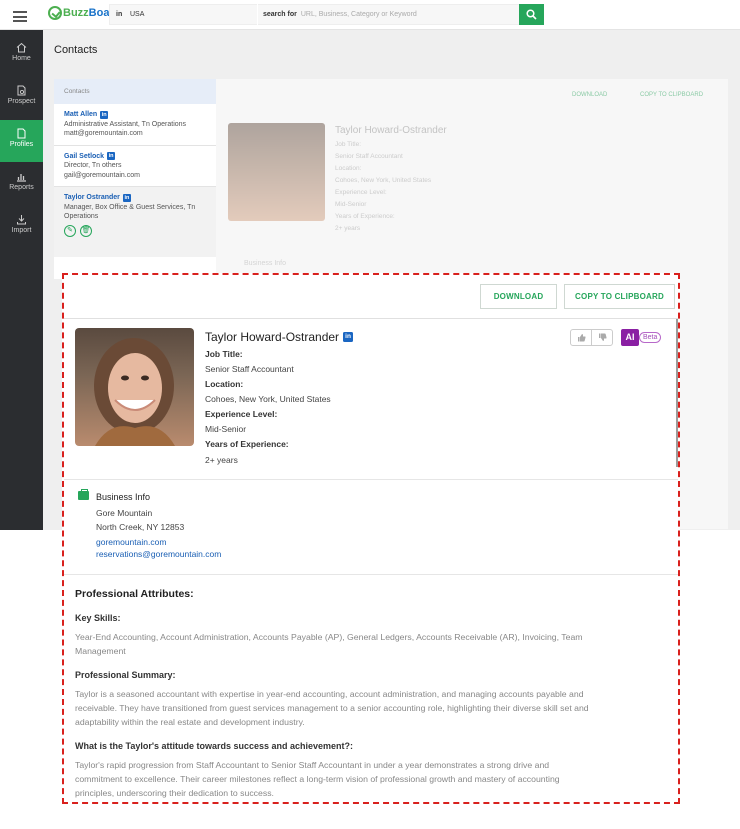 This screenshot has height=829, width=740. Describe the element at coordinates (123, 497) in the screenshot. I see `business-info-title: Business Info` at that location.